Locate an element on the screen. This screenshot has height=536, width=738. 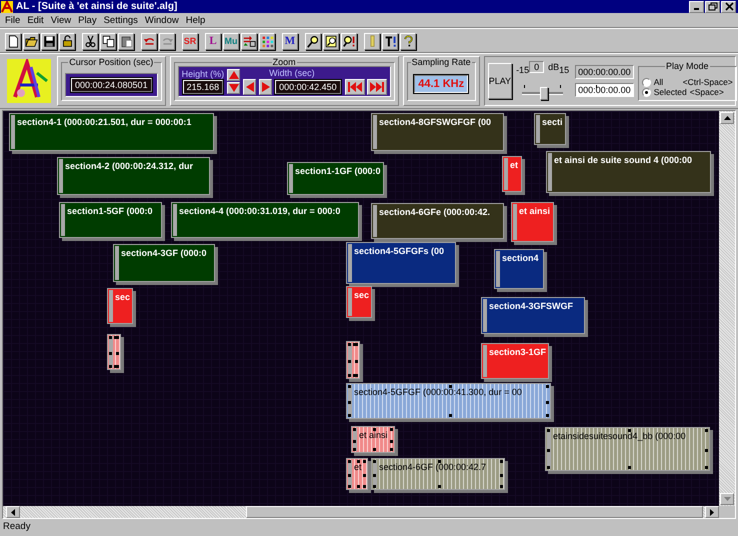
width-label: Width (sec) is located at coordinates (292, 73).